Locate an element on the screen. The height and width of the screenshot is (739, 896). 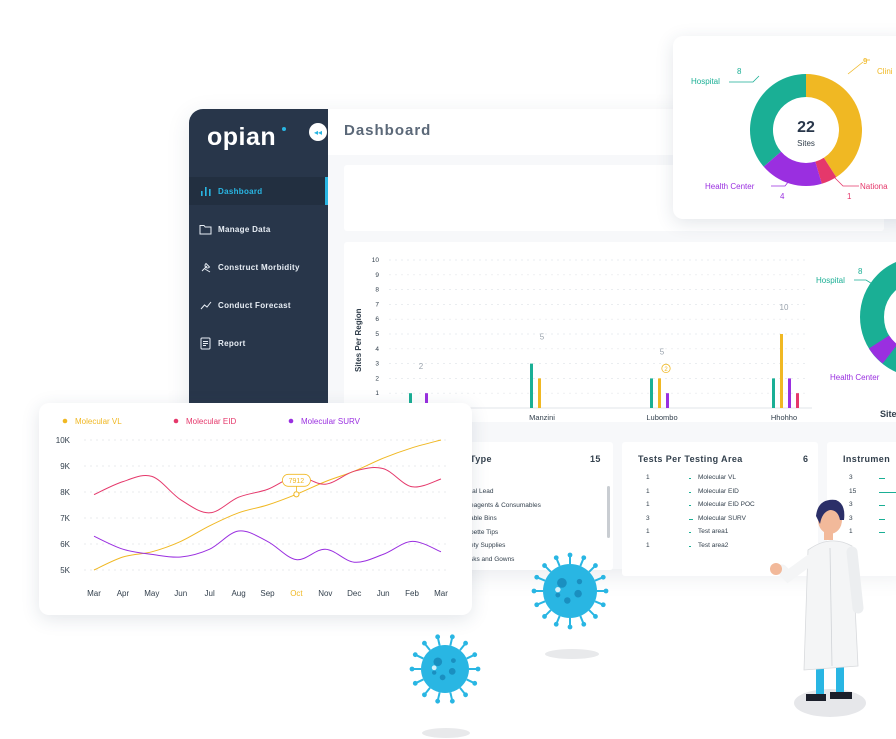
region-total-label: 2 is located at coordinates (421, 366).